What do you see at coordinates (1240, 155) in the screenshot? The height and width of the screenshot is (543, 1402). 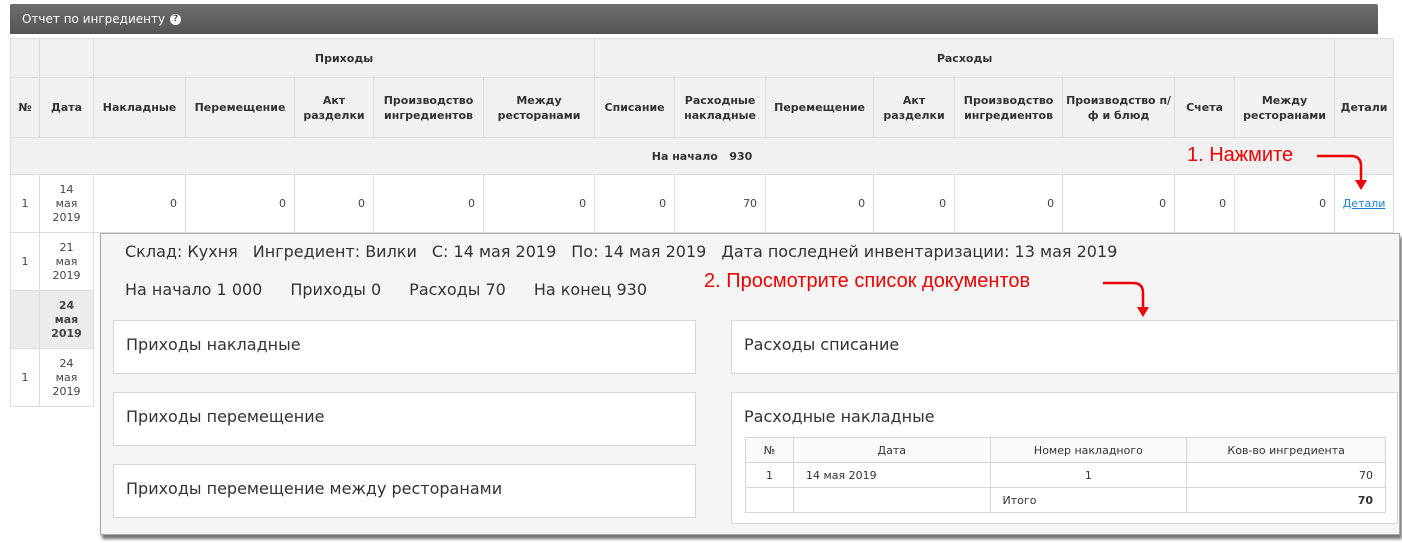 I see `step1-annotation: 1. Нажмите` at bounding box center [1240, 155].